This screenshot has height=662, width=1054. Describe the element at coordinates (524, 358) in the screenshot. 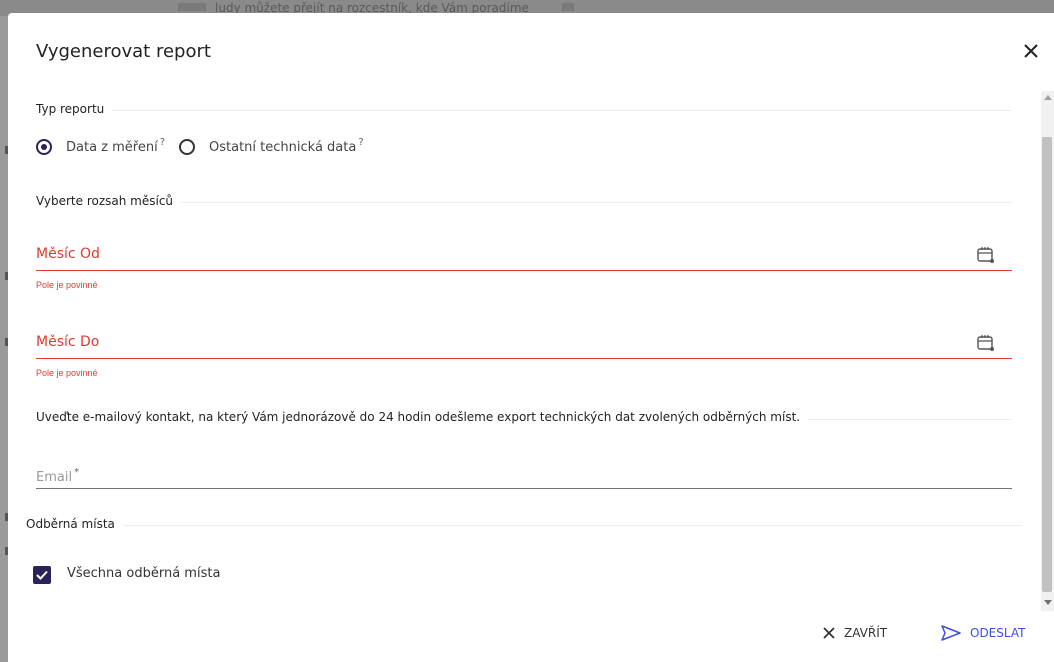

I see `month-to-underline` at that location.